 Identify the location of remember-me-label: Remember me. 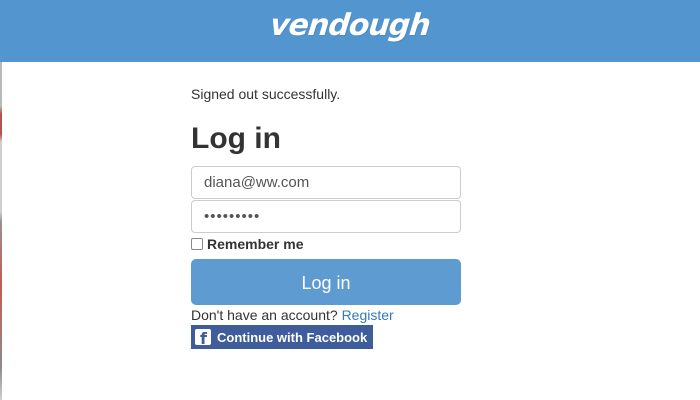
(255, 244).